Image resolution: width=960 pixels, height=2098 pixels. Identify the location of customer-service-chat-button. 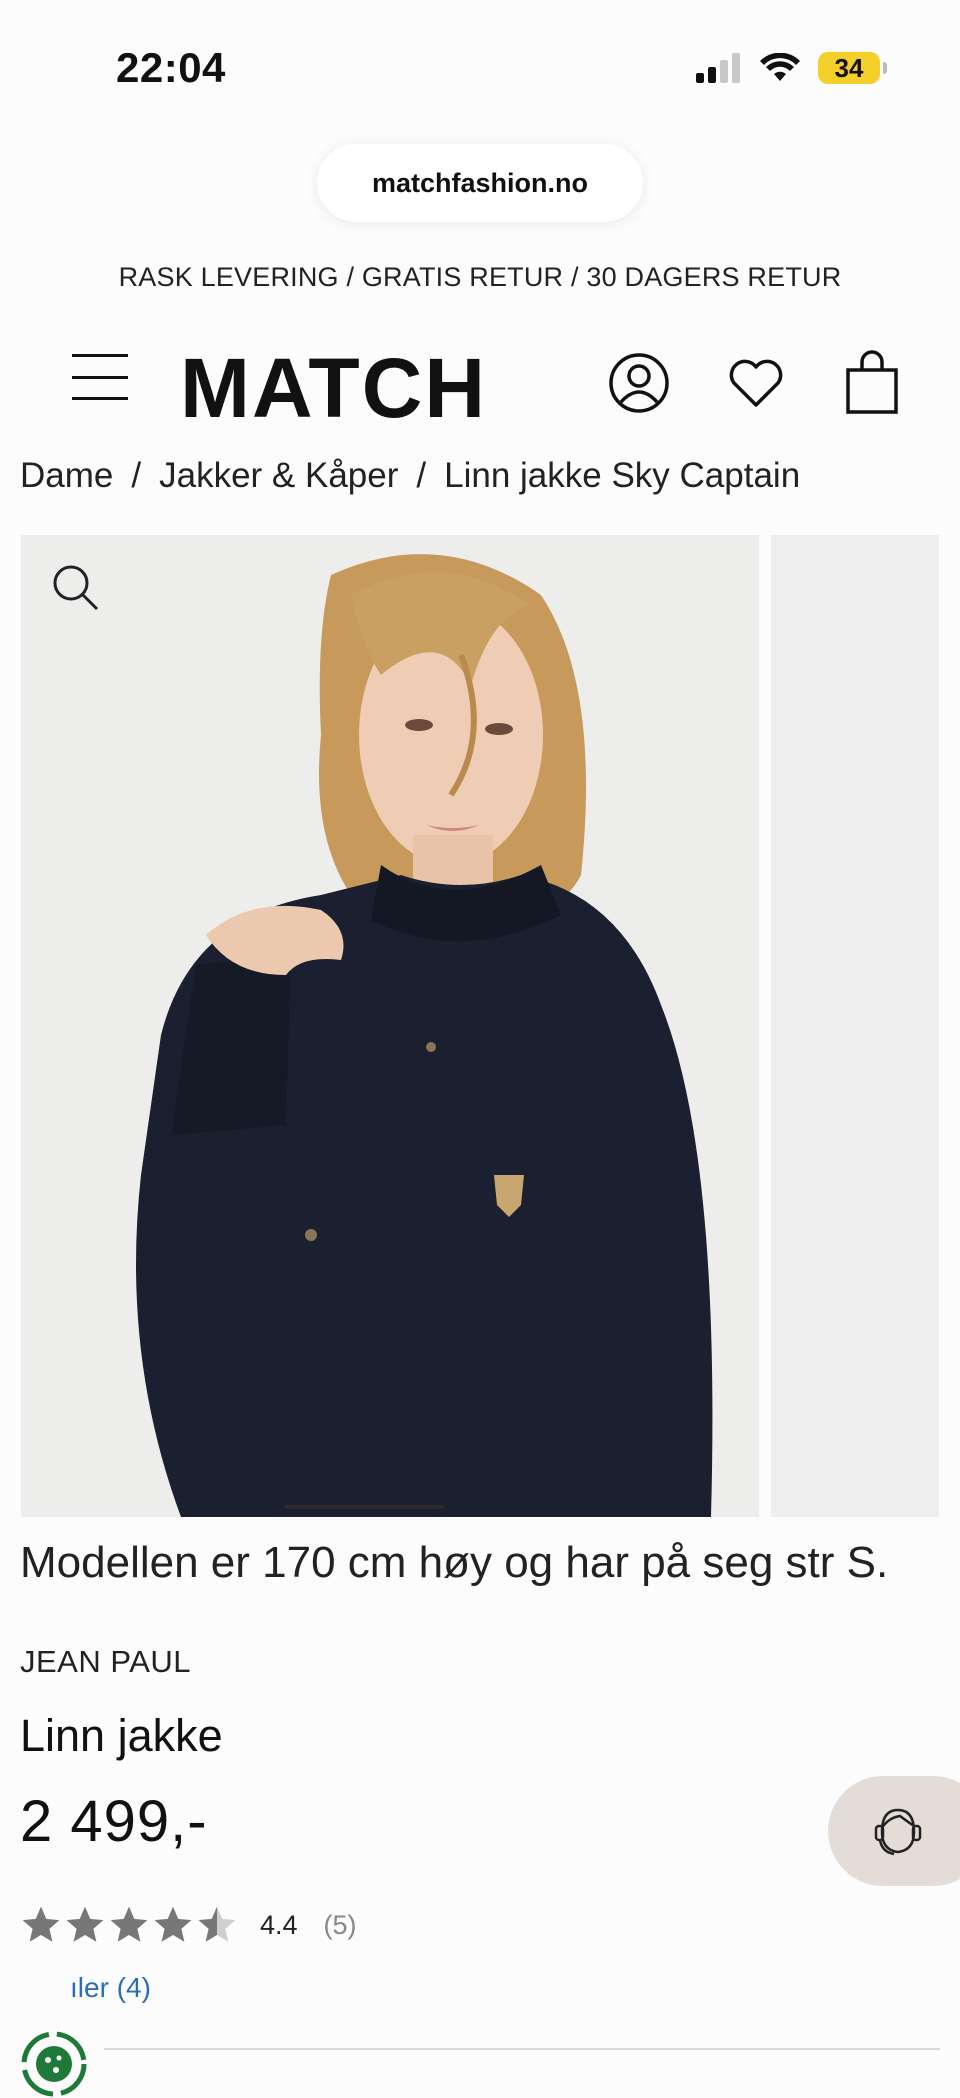
(894, 1831).